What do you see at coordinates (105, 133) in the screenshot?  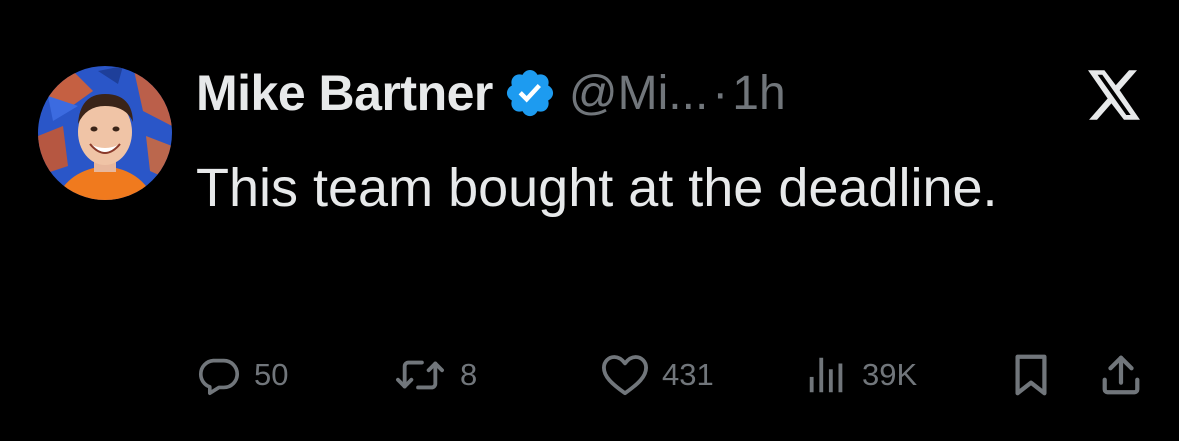 I see `avatar` at bounding box center [105, 133].